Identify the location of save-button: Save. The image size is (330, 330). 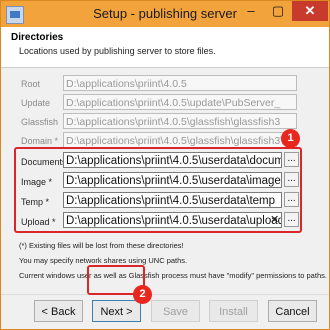
(175, 311).